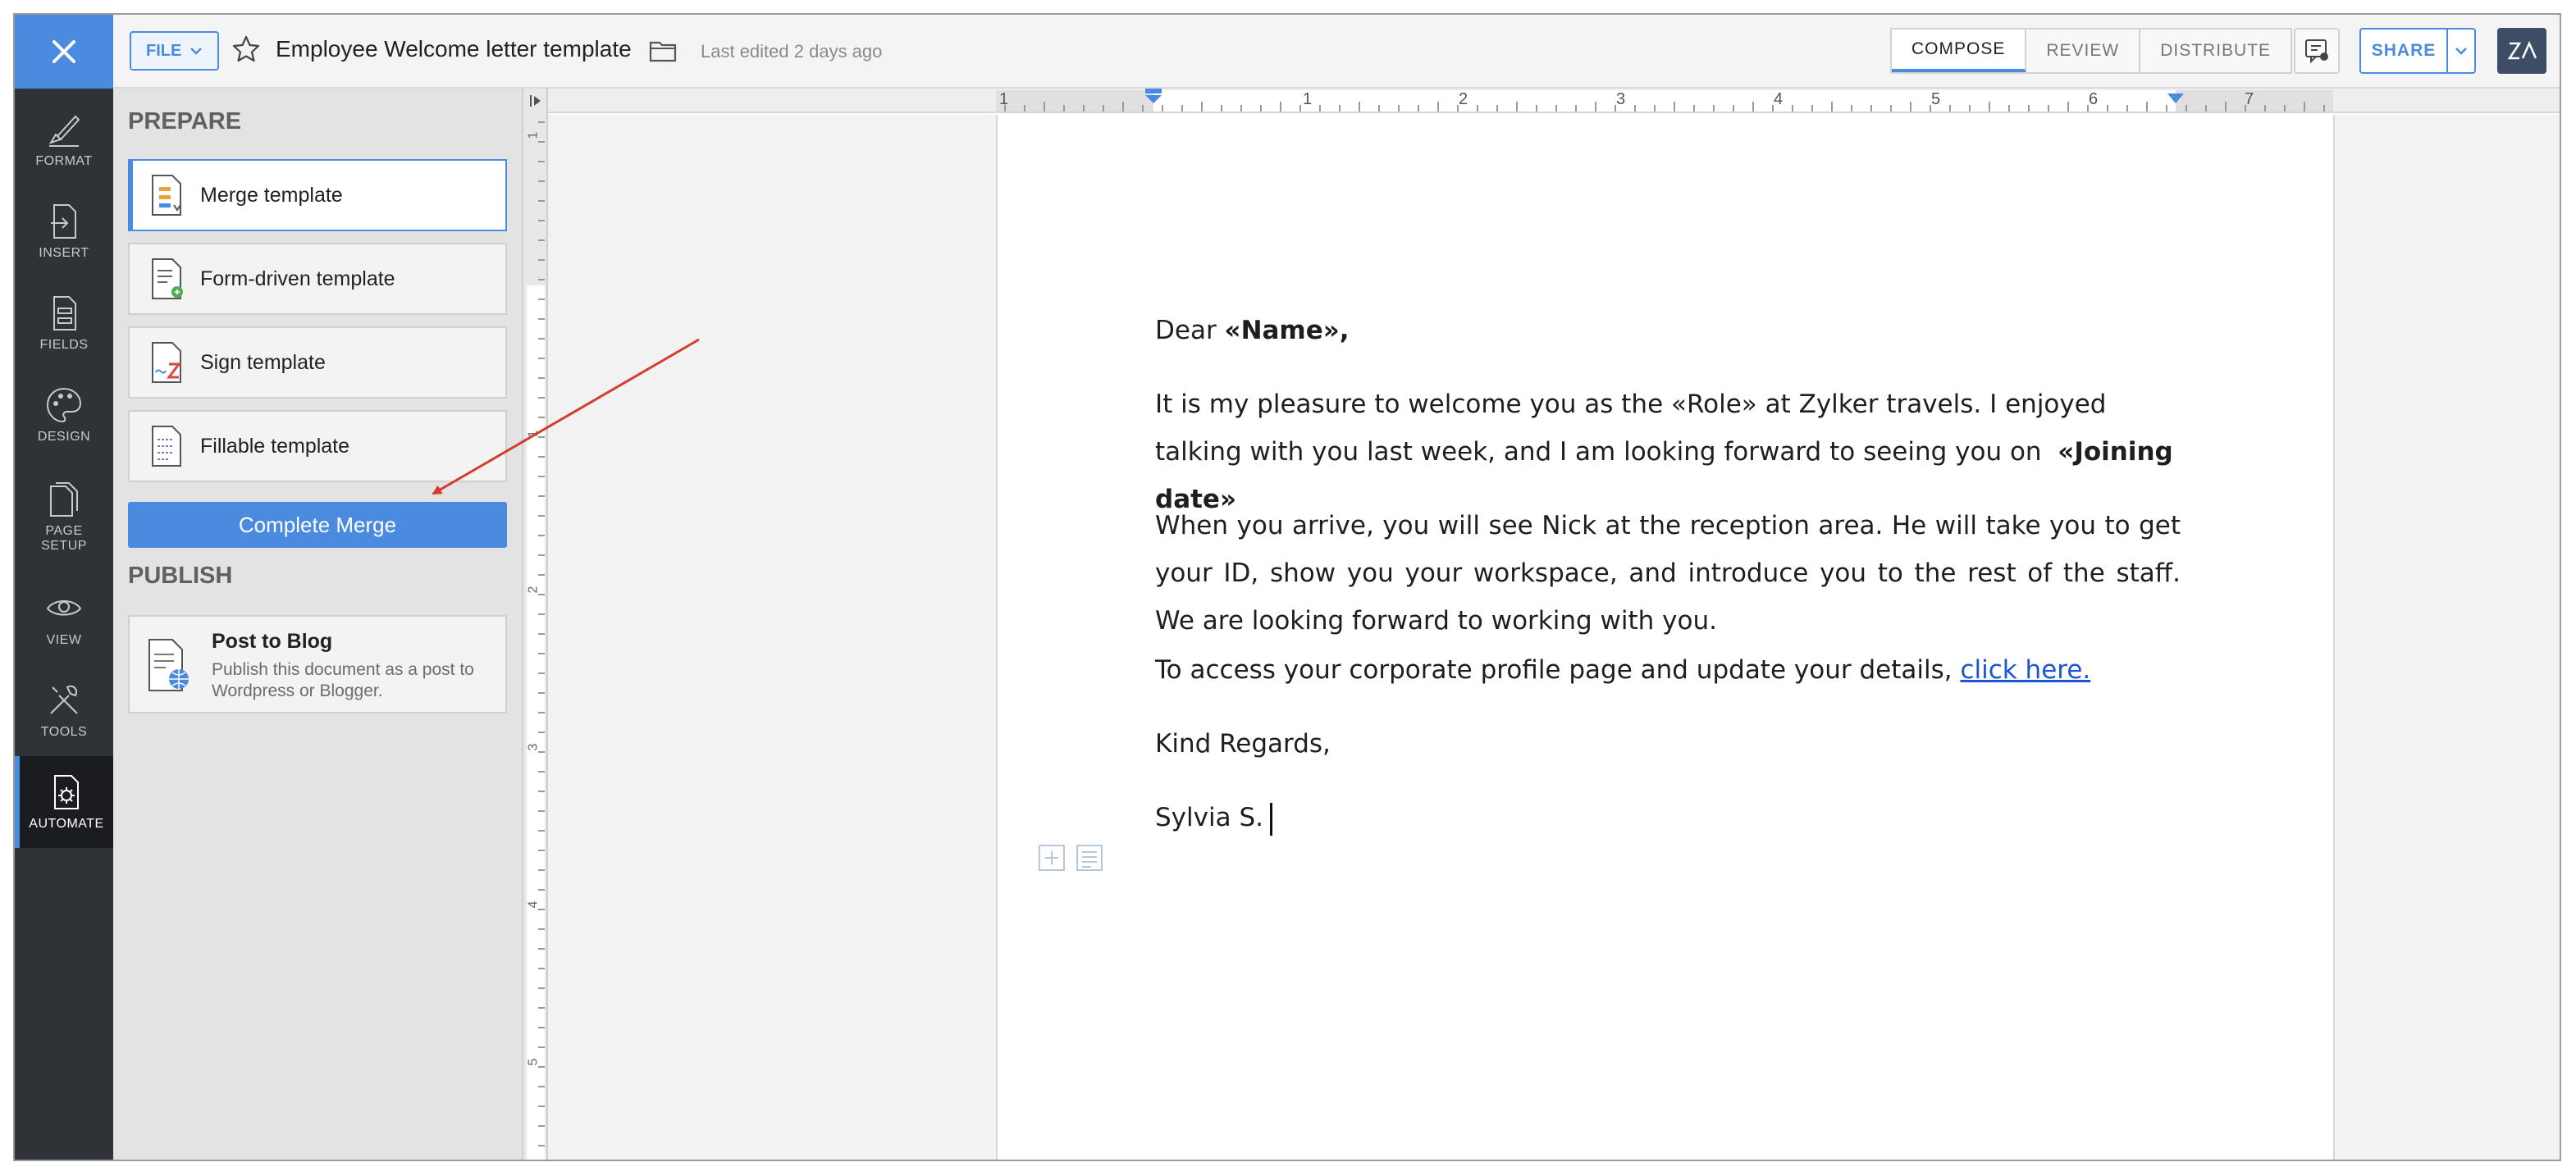 This screenshot has height=1176, width=2576. Describe the element at coordinates (1464, 99) in the screenshot. I see `h-ruler-number: 2` at that location.